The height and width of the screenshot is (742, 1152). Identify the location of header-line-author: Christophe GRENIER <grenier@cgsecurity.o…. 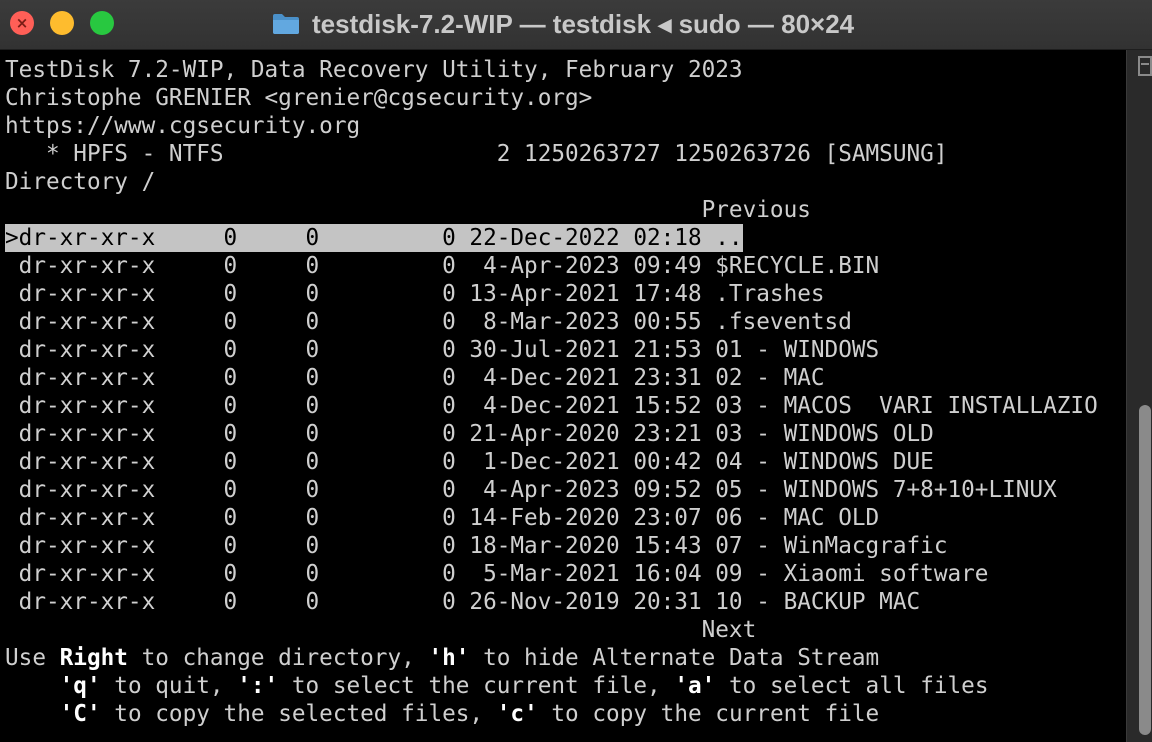
(299, 98).